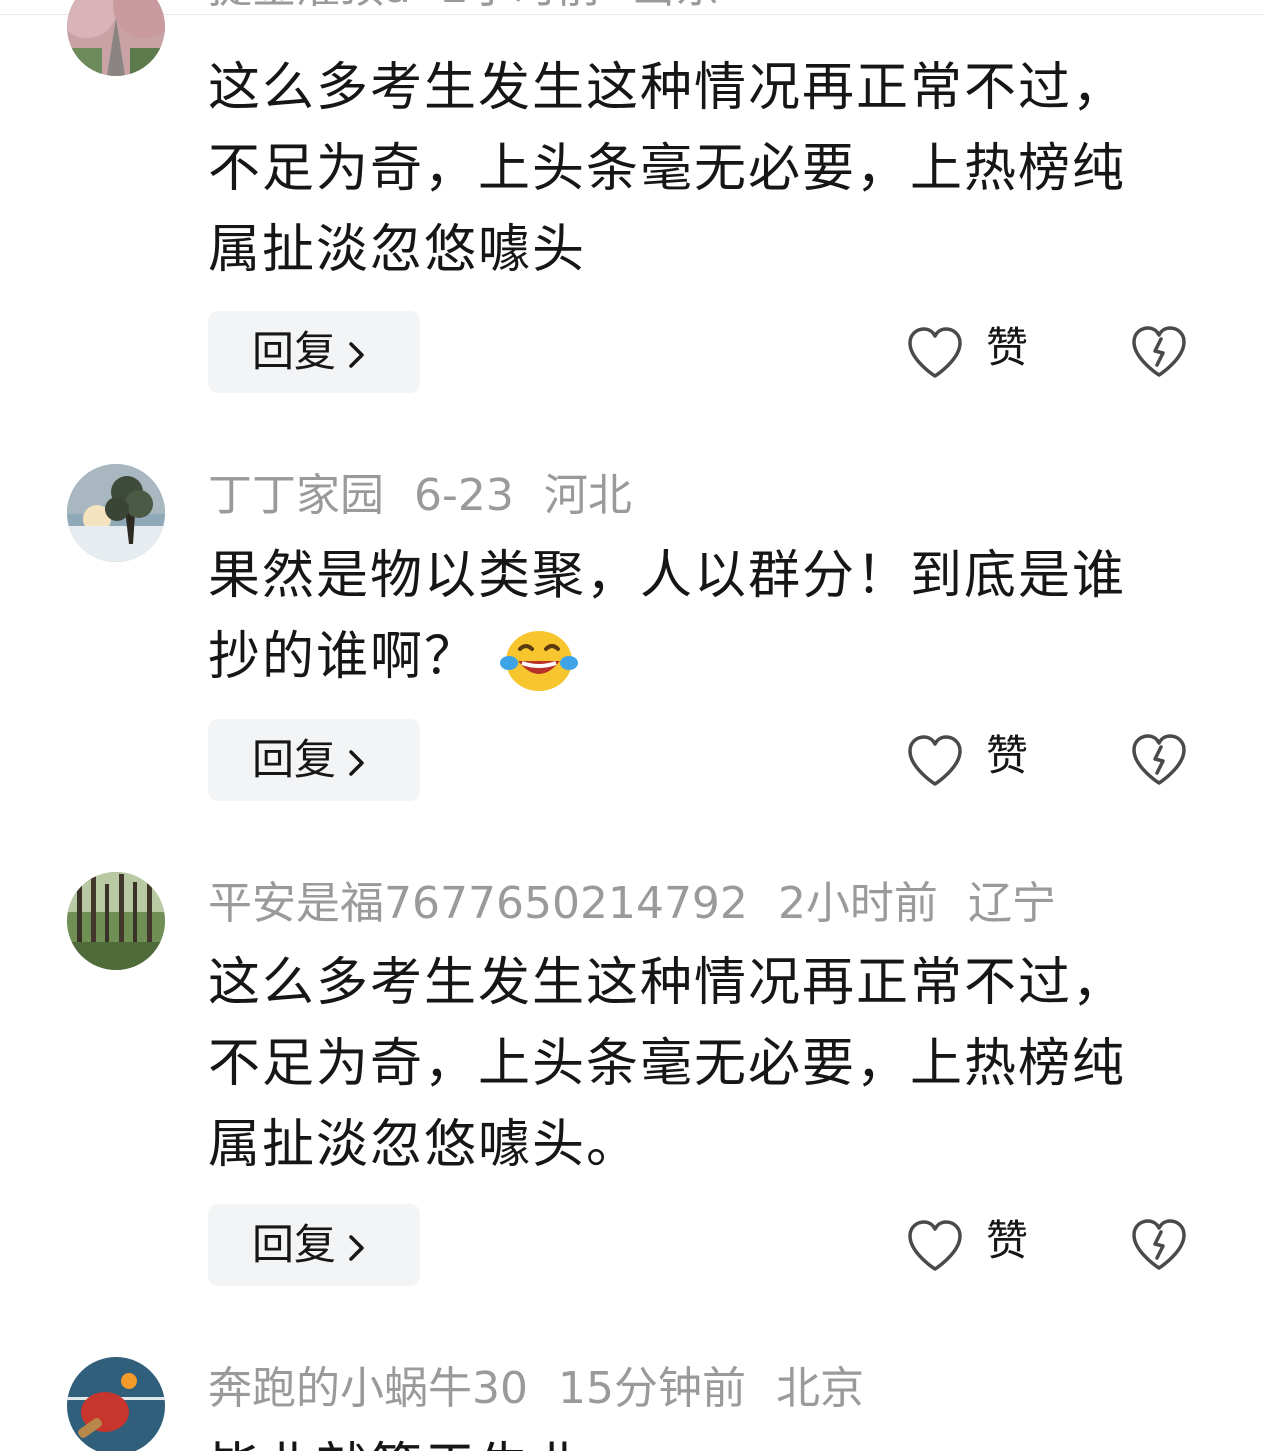 The height and width of the screenshot is (1451, 1263). I want to click on comment-time: 15分钟前, so click(652, 1388).